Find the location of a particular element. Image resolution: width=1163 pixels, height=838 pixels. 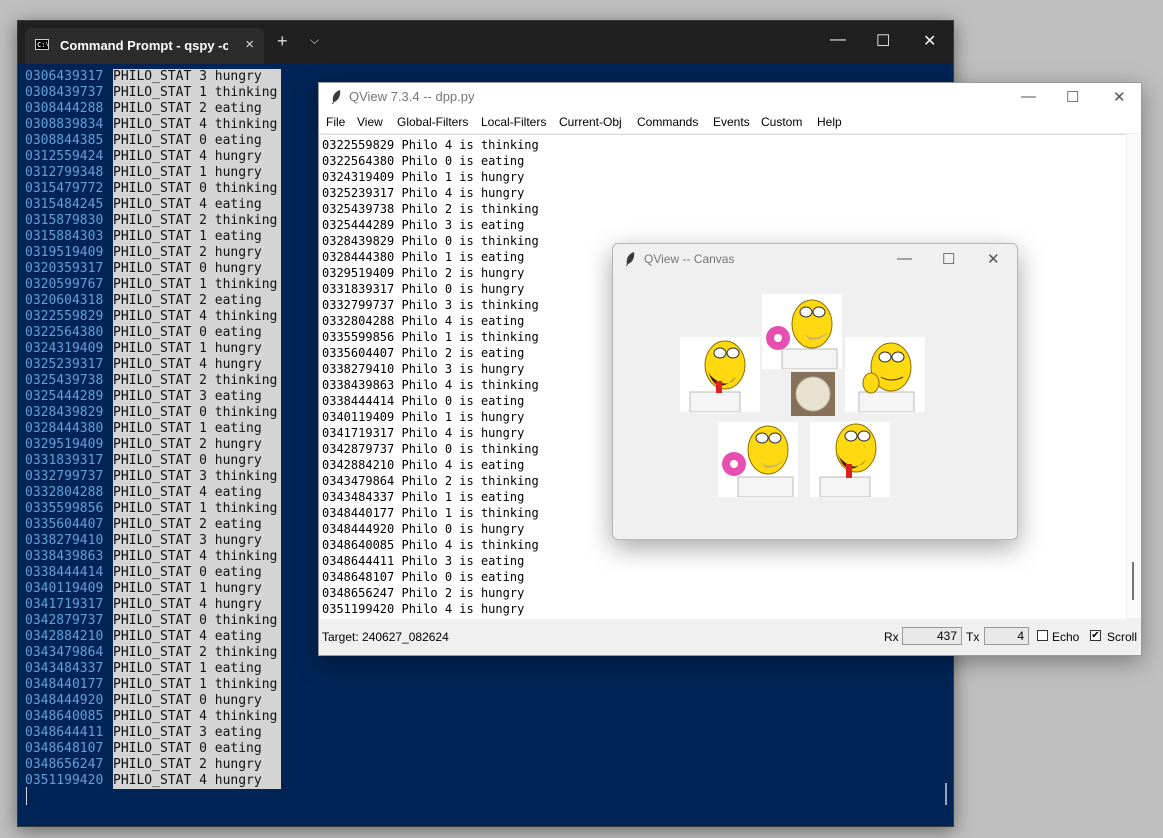

menu-view: View is located at coordinates (370, 122).